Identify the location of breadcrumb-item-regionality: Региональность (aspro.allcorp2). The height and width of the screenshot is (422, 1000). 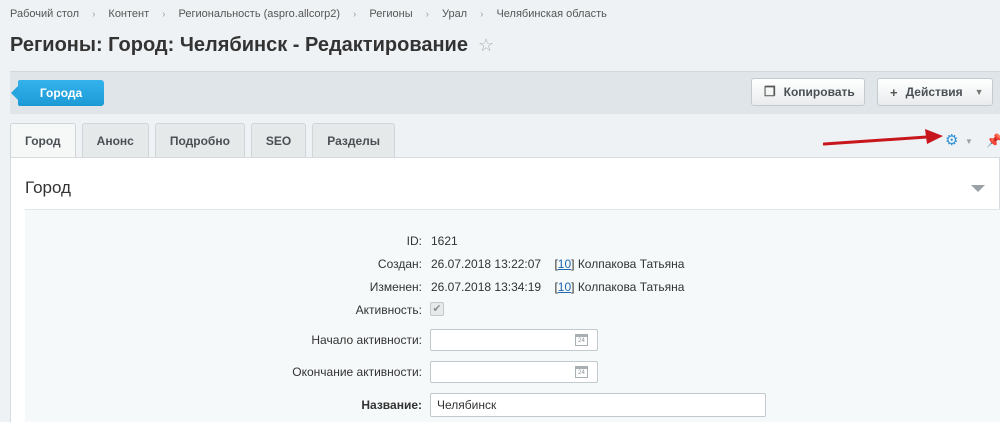
(260, 14).